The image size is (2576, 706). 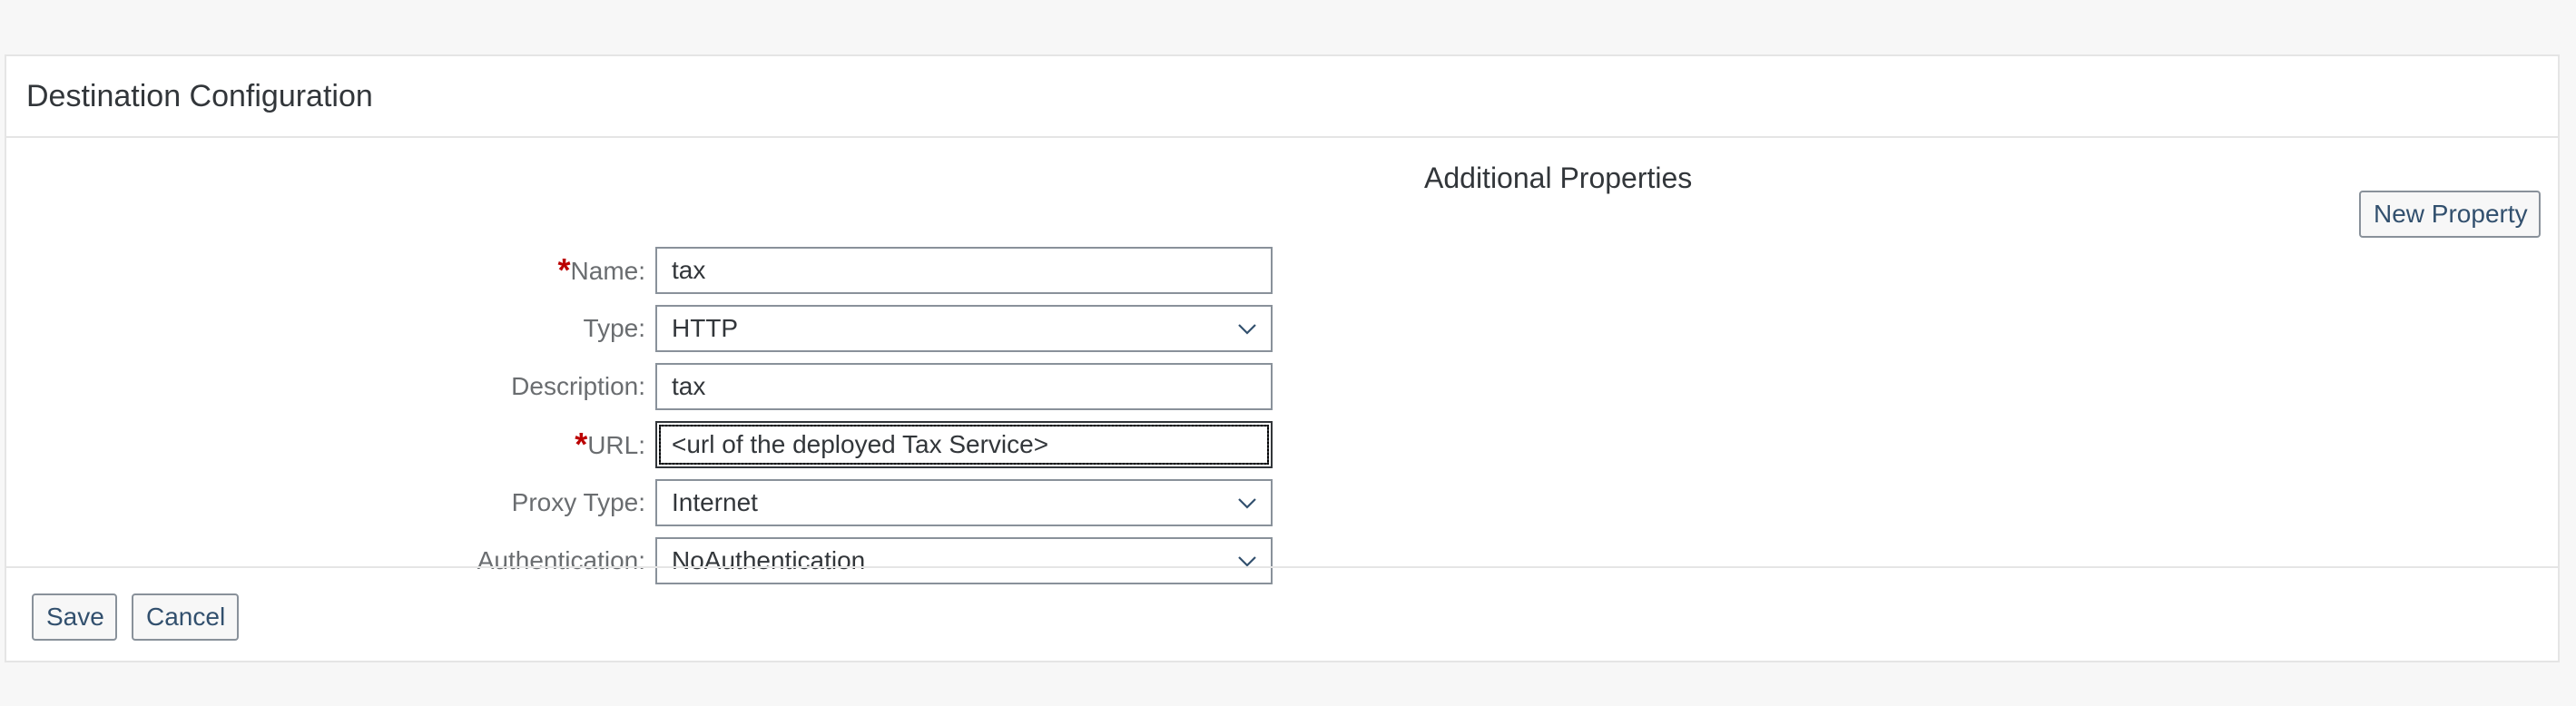 What do you see at coordinates (578, 502) in the screenshot?
I see `proxy-type-label: Proxy Type:` at bounding box center [578, 502].